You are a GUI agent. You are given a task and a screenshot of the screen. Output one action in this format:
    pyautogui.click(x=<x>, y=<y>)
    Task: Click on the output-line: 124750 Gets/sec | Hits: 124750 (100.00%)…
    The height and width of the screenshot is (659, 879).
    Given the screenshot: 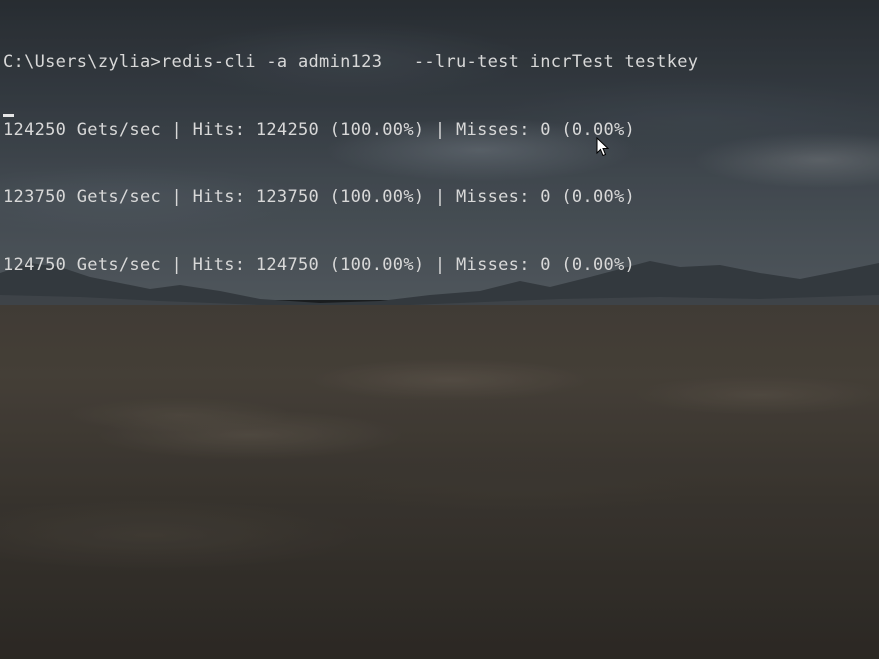 What is the action you would take?
    pyautogui.click(x=319, y=264)
    